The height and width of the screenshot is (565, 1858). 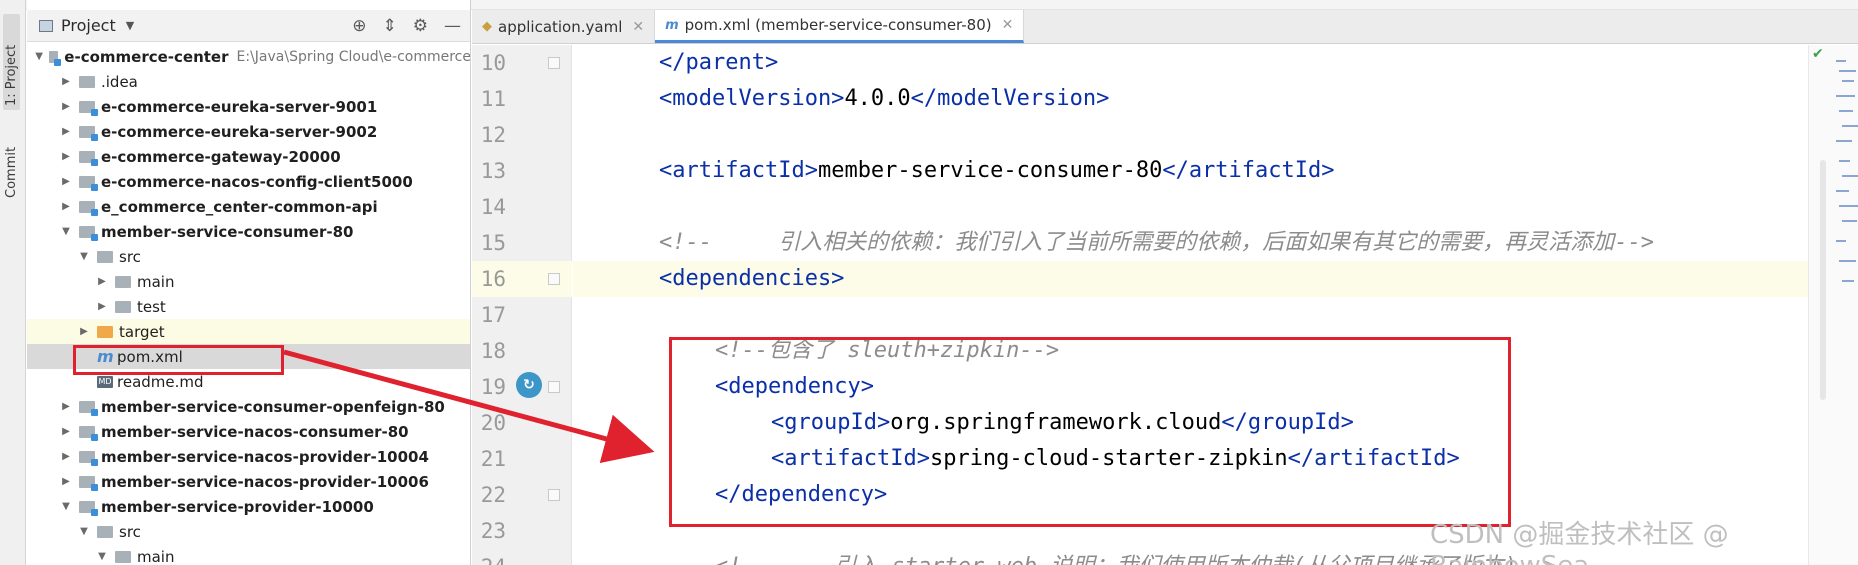 I want to click on annotation-arrow, so click(x=469, y=406).